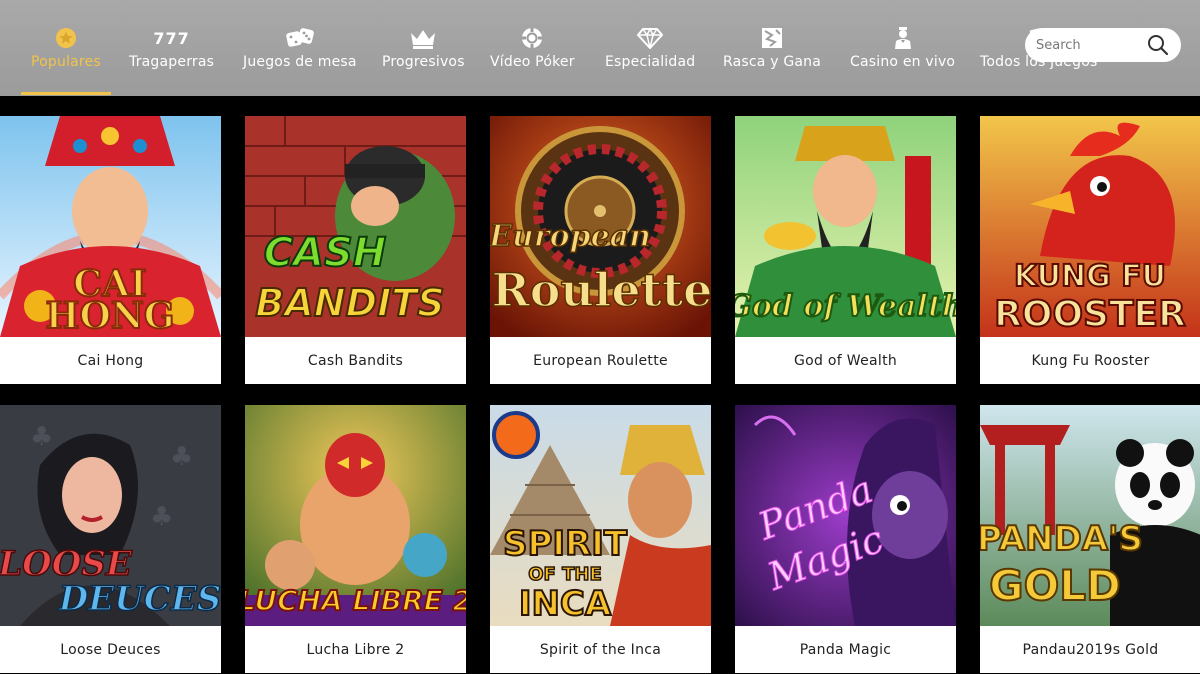 Image resolution: width=1200 pixels, height=674 pixels. Describe the element at coordinates (772, 38) in the screenshot. I see `scratch-card-icon` at that location.